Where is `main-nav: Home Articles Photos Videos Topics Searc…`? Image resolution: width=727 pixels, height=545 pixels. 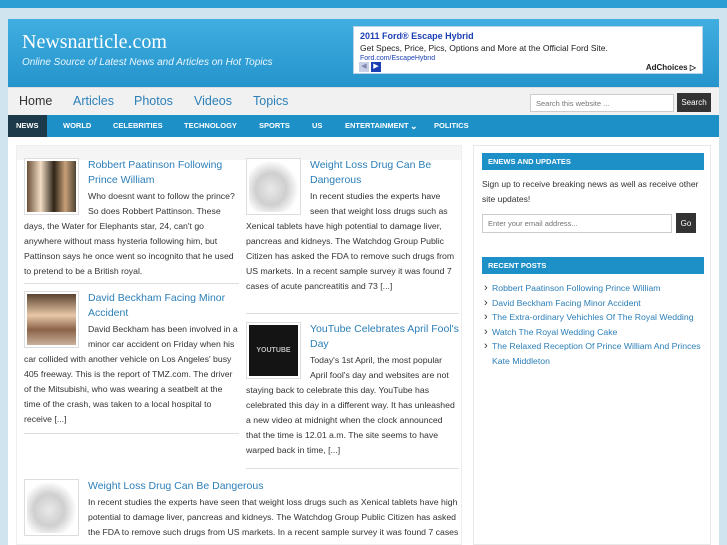 main-nav: Home Articles Photos Videos Topics Searc… is located at coordinates (363, 101).